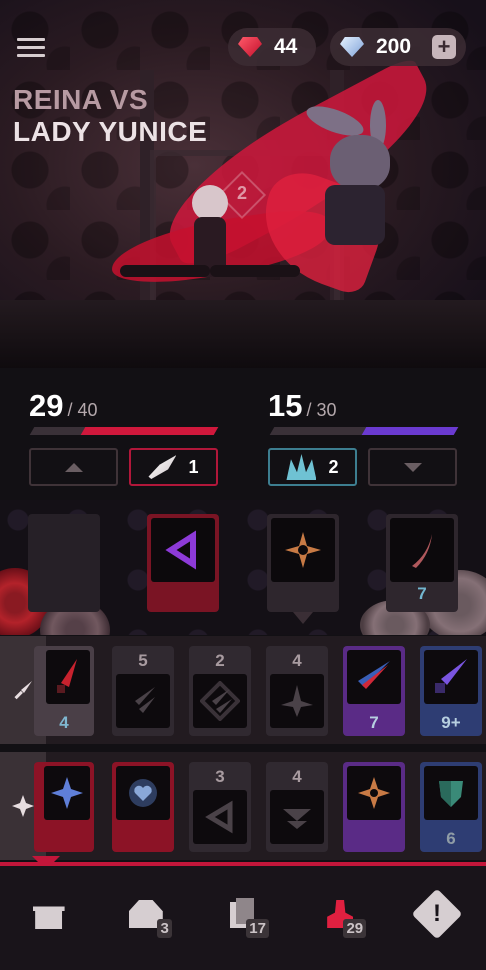 The image size is (486, 970). Describe the element at coordinates (340, 914) in the screenshot. I see `nav-player: 29` at that location.